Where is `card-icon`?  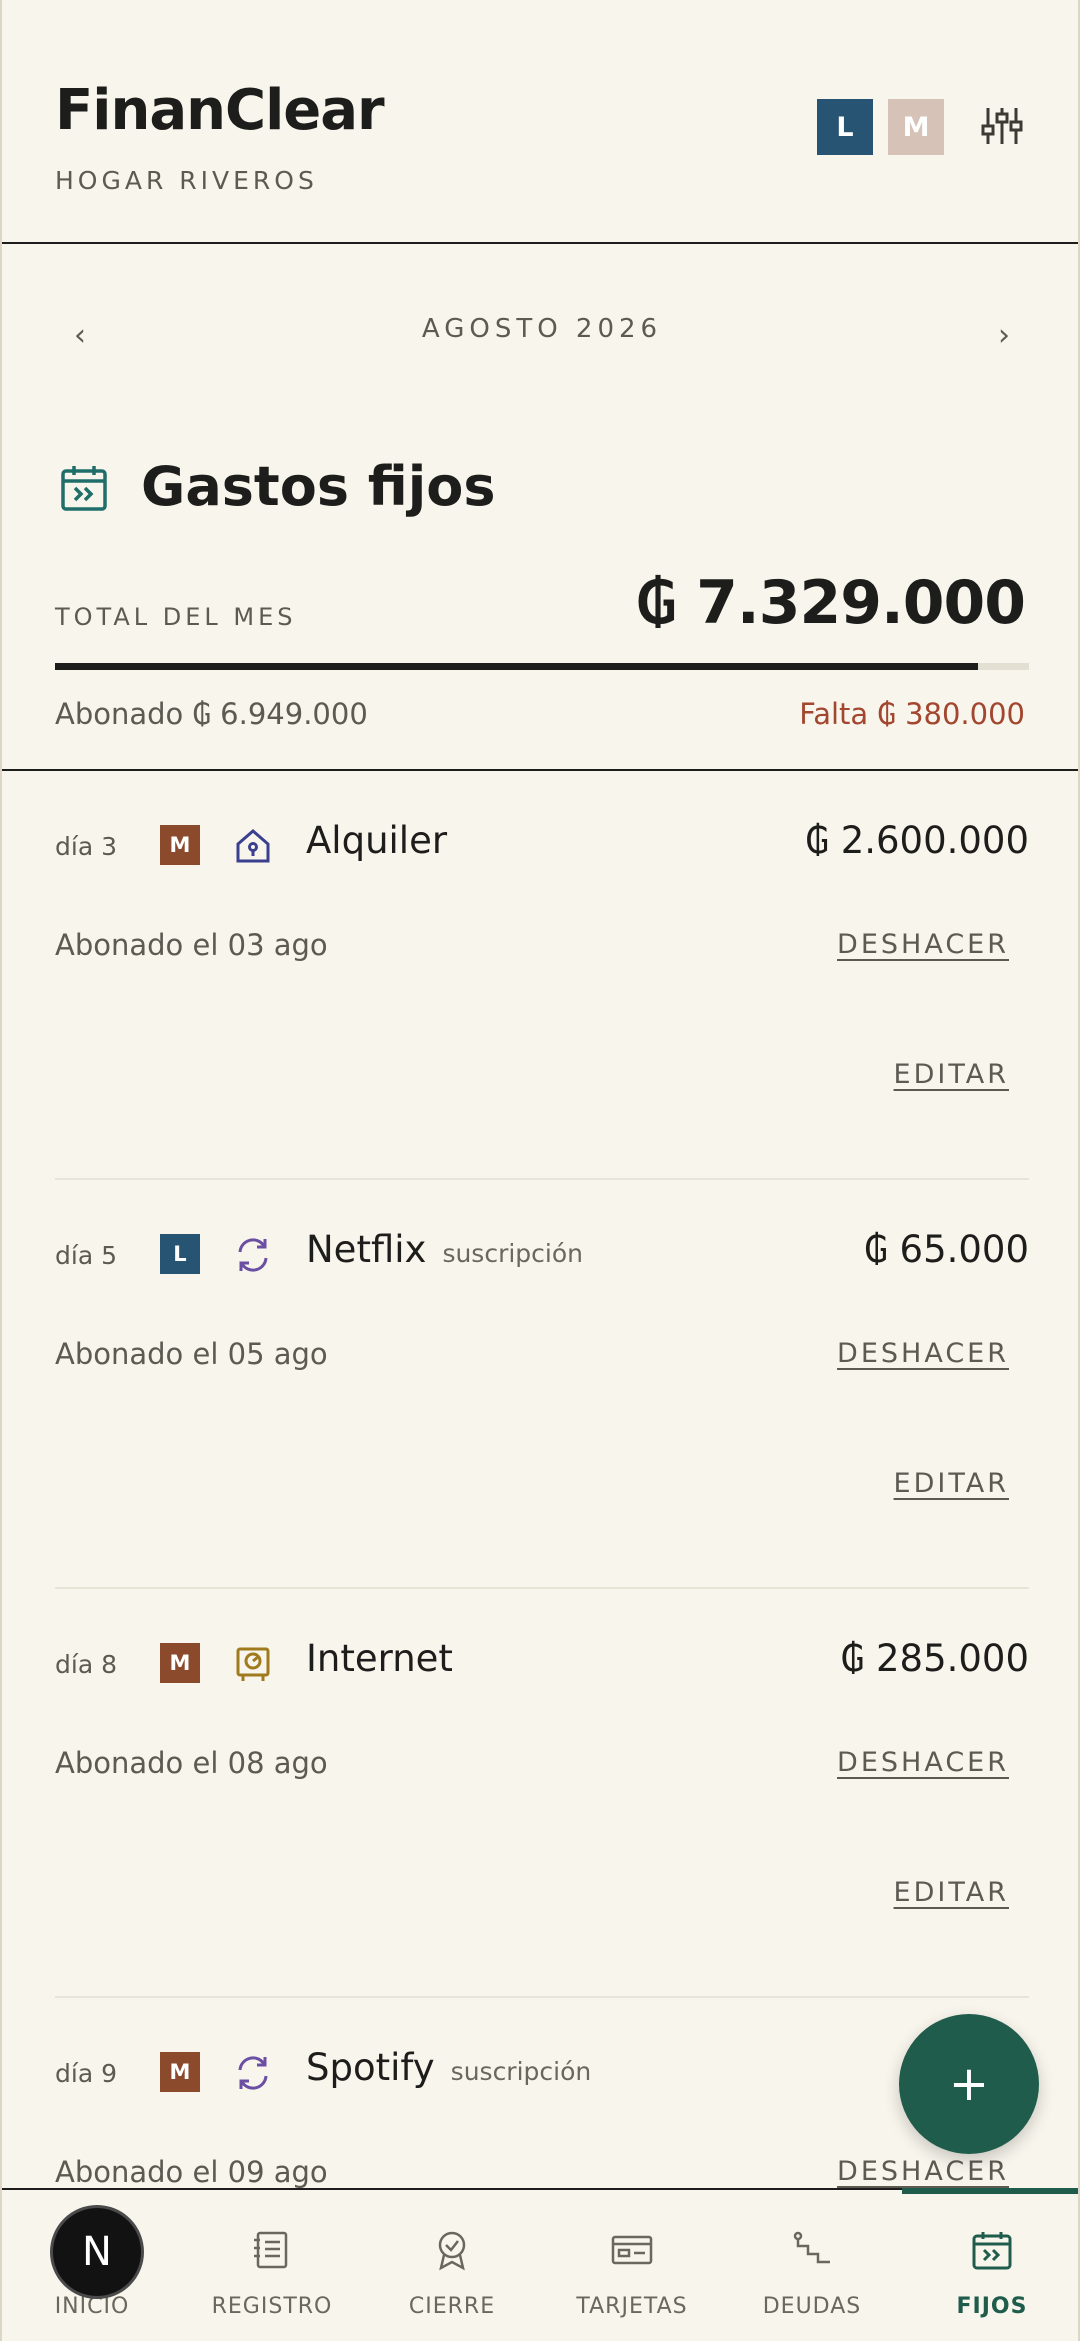
card-icon is located at coordinates (632, 2250).